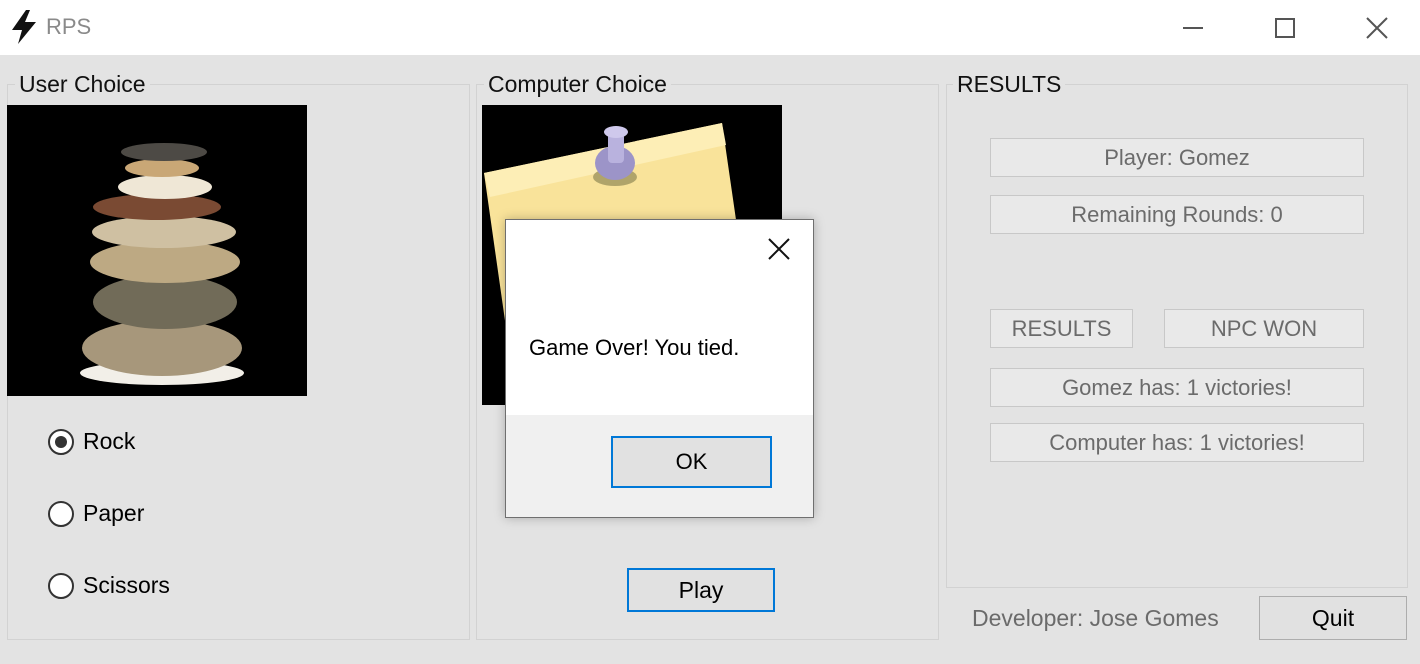  I want to click on dialog-footer: OK, so click(659, 466).